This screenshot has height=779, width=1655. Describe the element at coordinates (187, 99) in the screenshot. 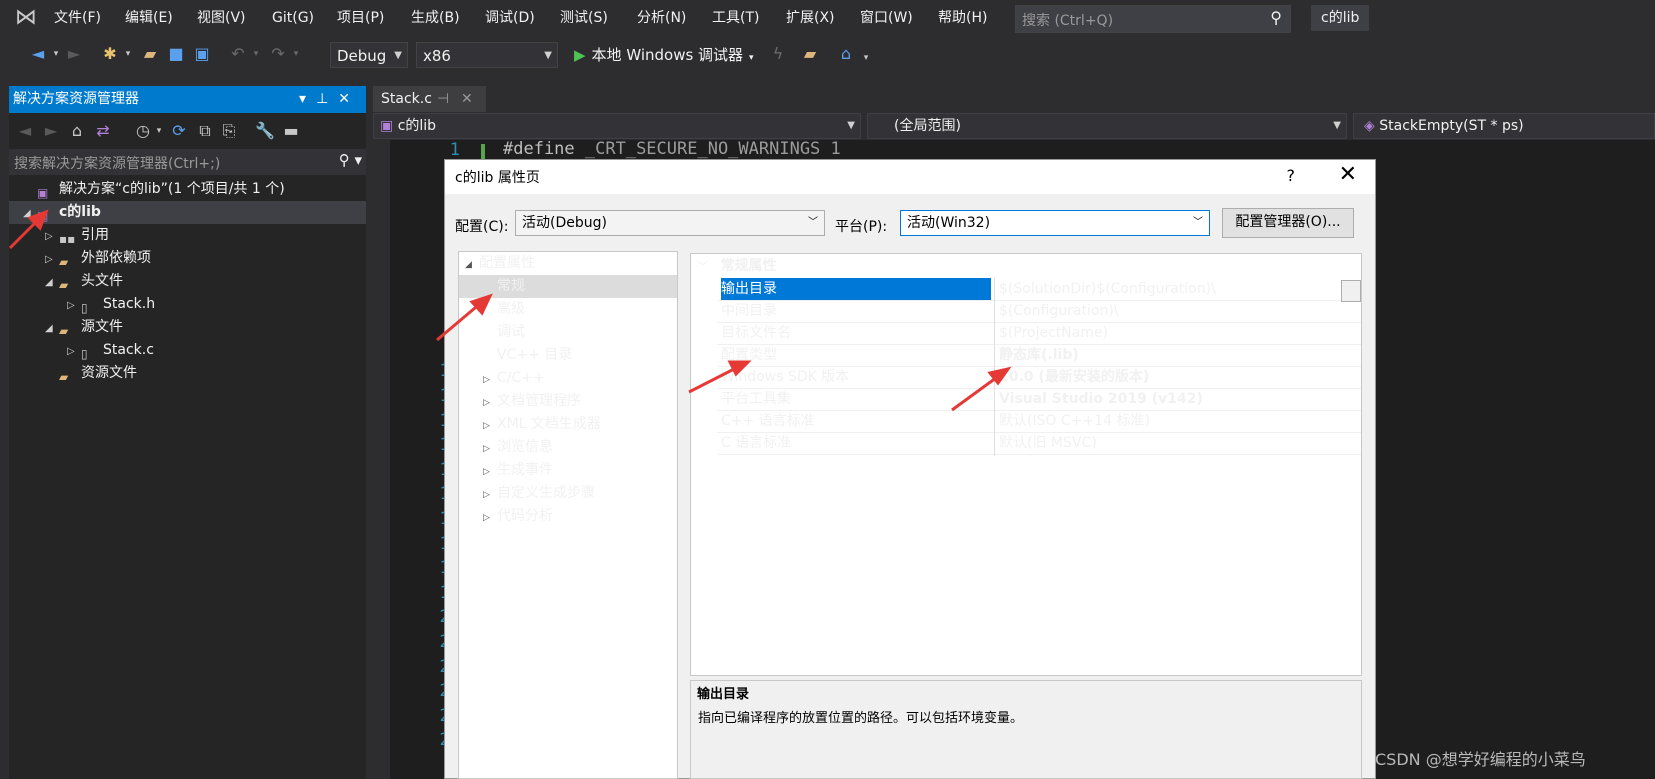

I see `solution-explorer-title-bar: 解决方案资源管理器 ▾⊥✕` at that location.